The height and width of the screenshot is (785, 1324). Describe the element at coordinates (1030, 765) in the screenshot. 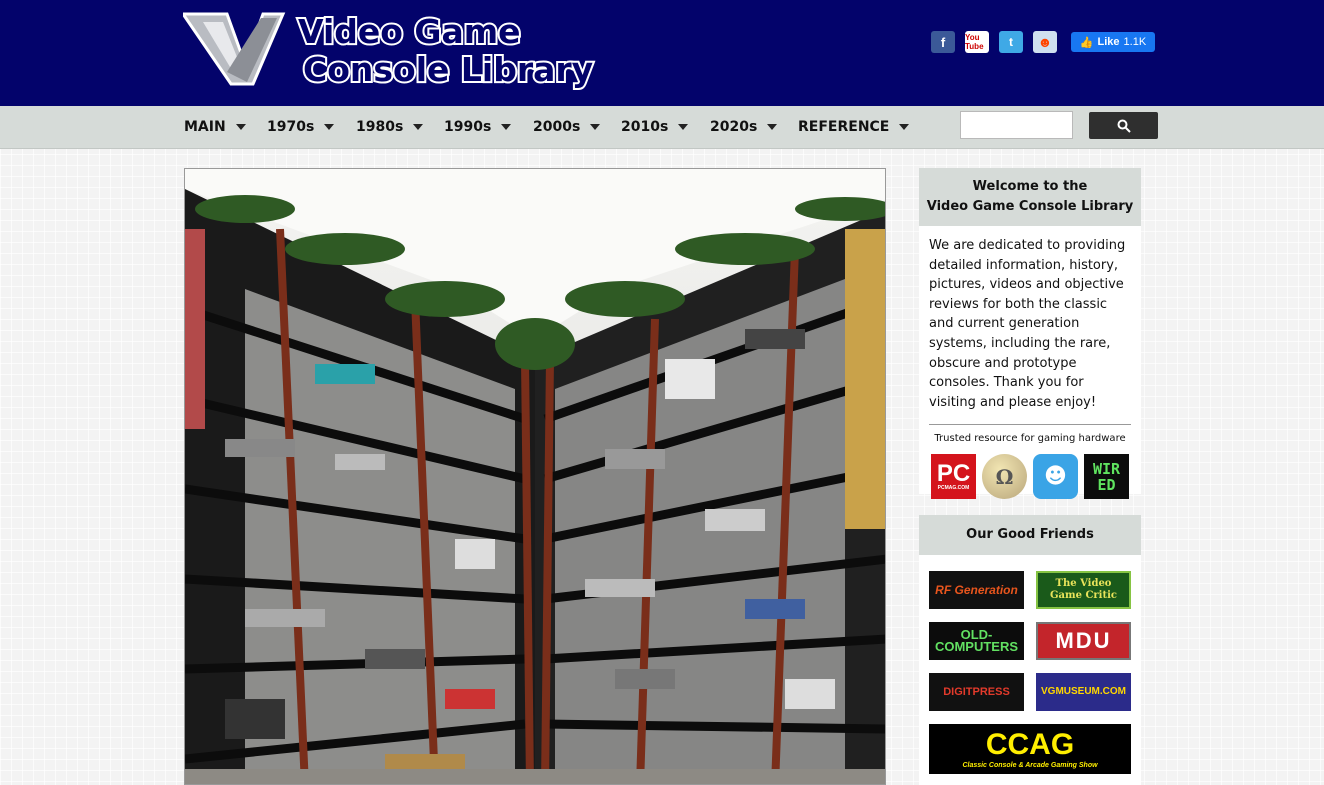

I see `ccag-logo-sub: Classic Console & Arcade Gaming Show` at that location.